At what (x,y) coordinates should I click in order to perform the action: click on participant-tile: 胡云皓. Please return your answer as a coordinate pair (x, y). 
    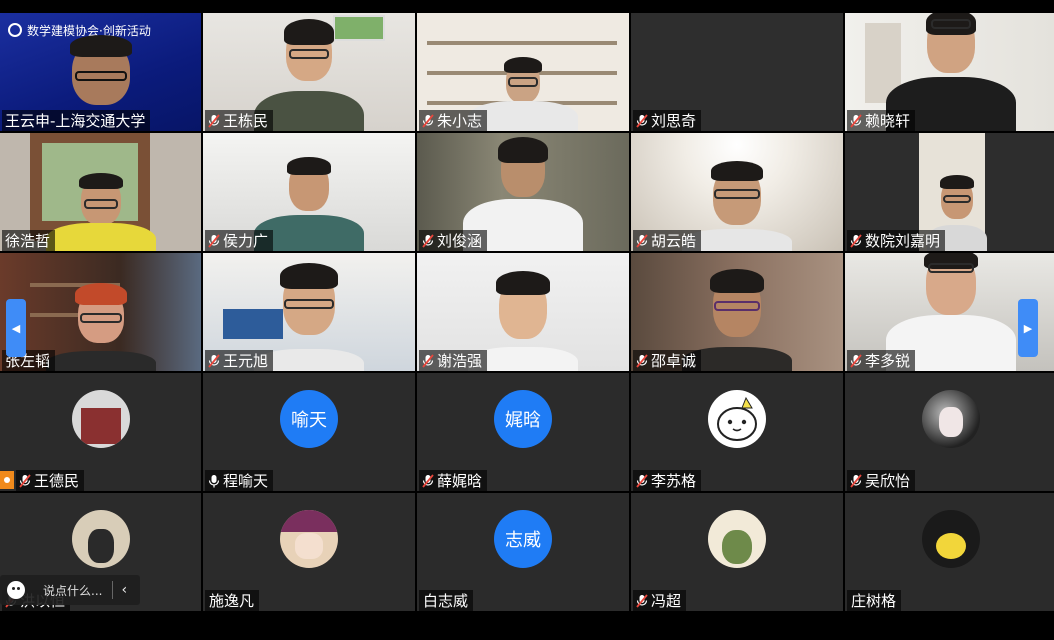
    Looking at the image, I should click on (737, 192).